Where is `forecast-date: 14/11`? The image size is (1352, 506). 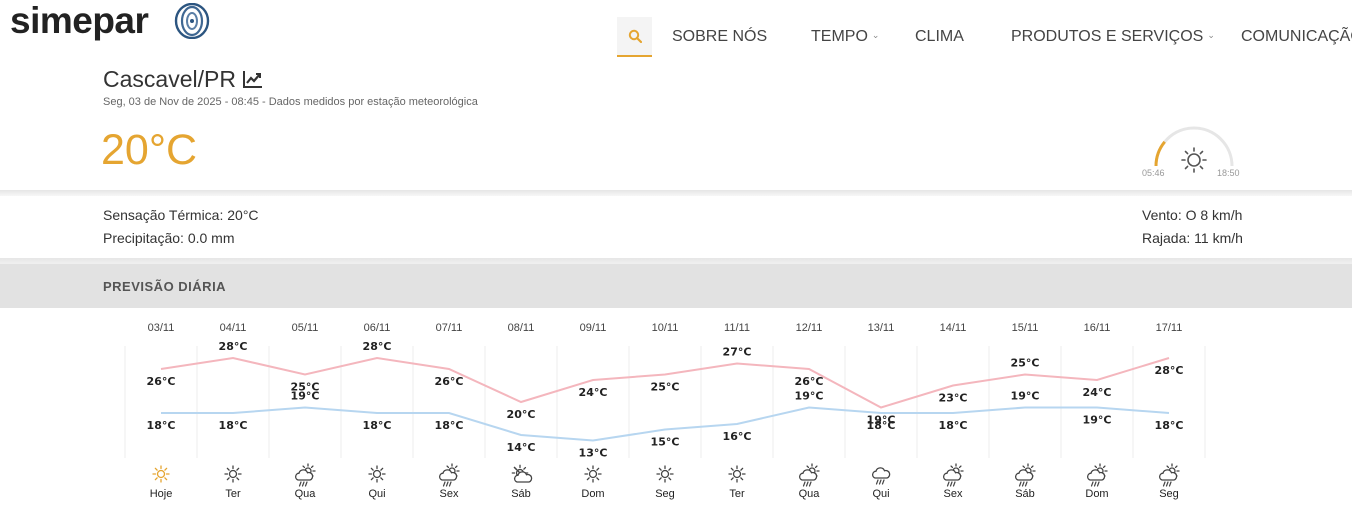 forecast-date: 14/11 is located at coordinates (953, 328).